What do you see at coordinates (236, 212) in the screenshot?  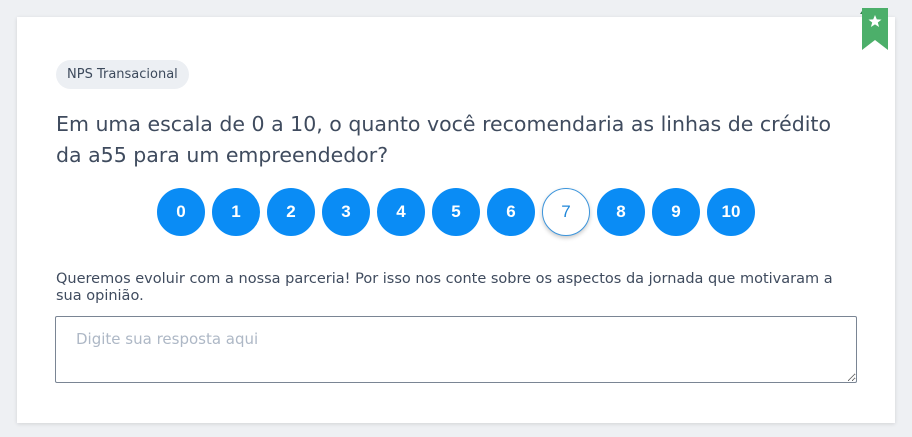 I see `score-button-1: 1` at bounding box center [236, 212].